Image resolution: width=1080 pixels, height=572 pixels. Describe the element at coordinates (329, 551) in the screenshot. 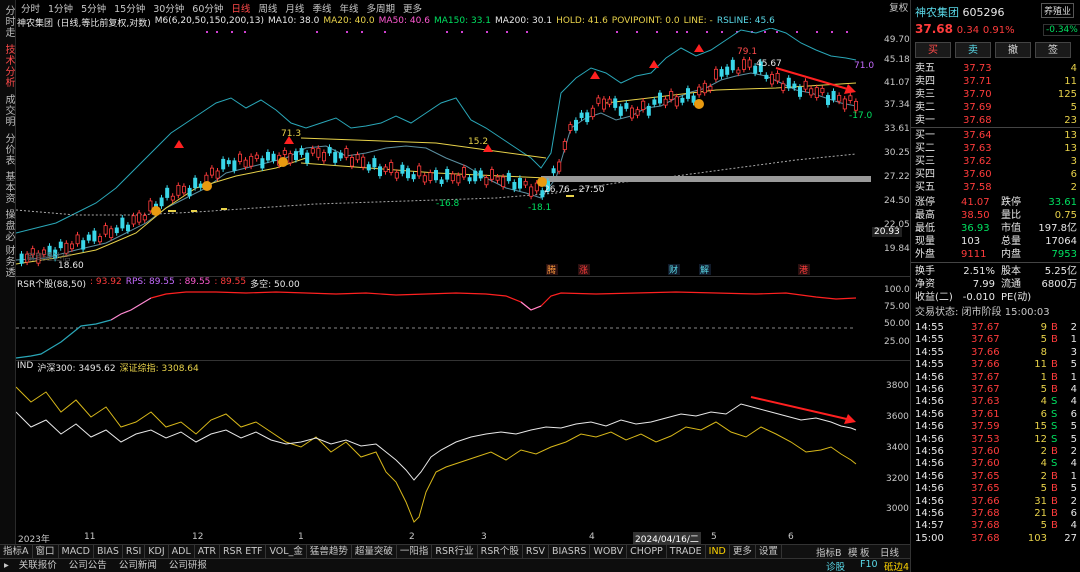

I see `indicator-tab-10: 猛兽趋势` at that location.